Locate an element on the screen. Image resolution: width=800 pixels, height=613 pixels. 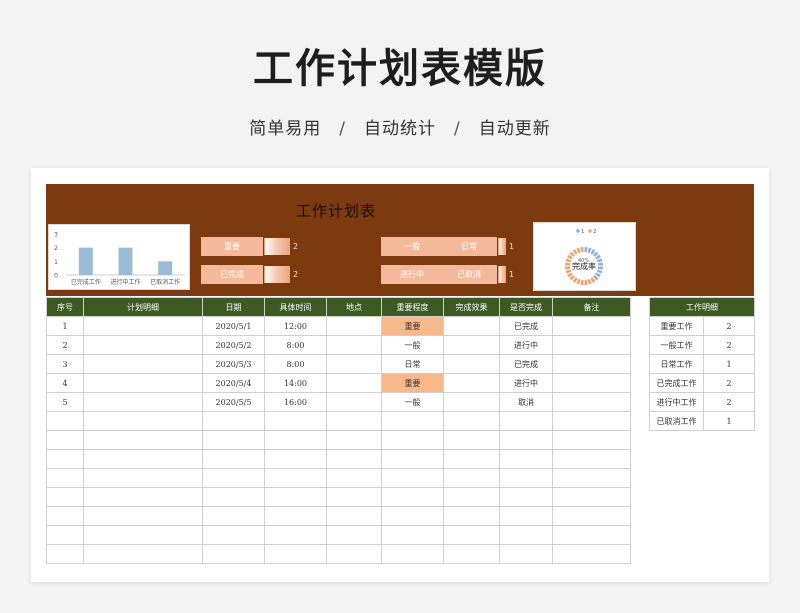
work-detail-cell: 进行中工作 is located at coordinates (676, 402).